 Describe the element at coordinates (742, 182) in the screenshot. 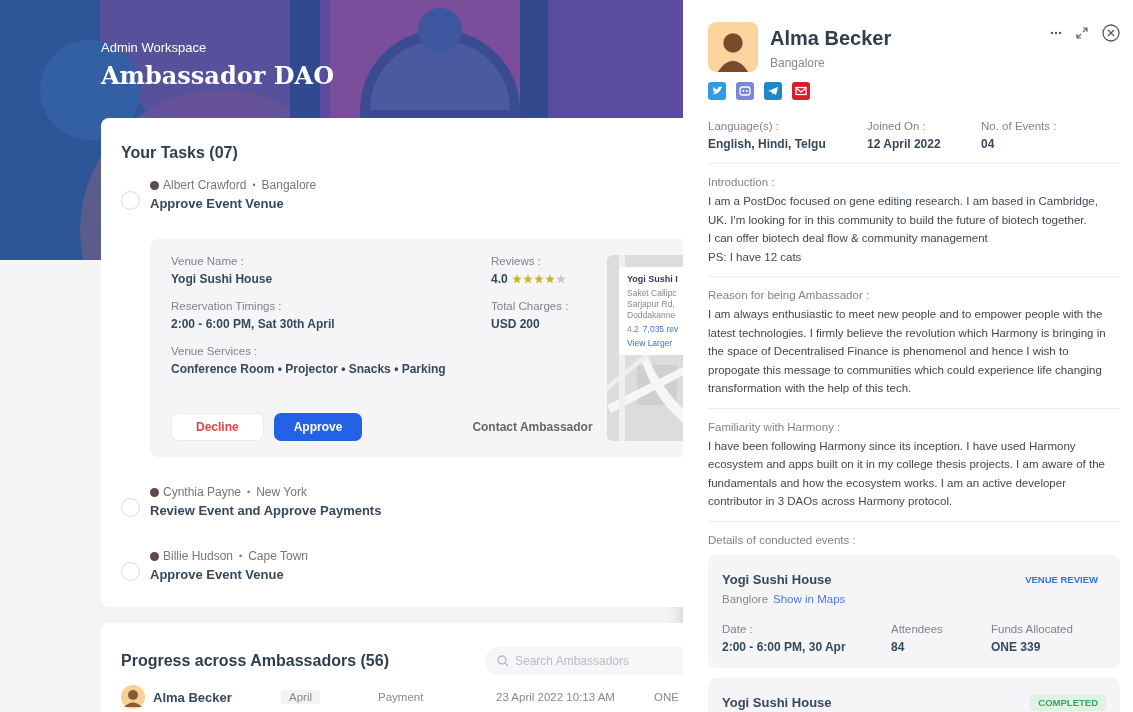

I see `section-label: Introduction :` at that location.